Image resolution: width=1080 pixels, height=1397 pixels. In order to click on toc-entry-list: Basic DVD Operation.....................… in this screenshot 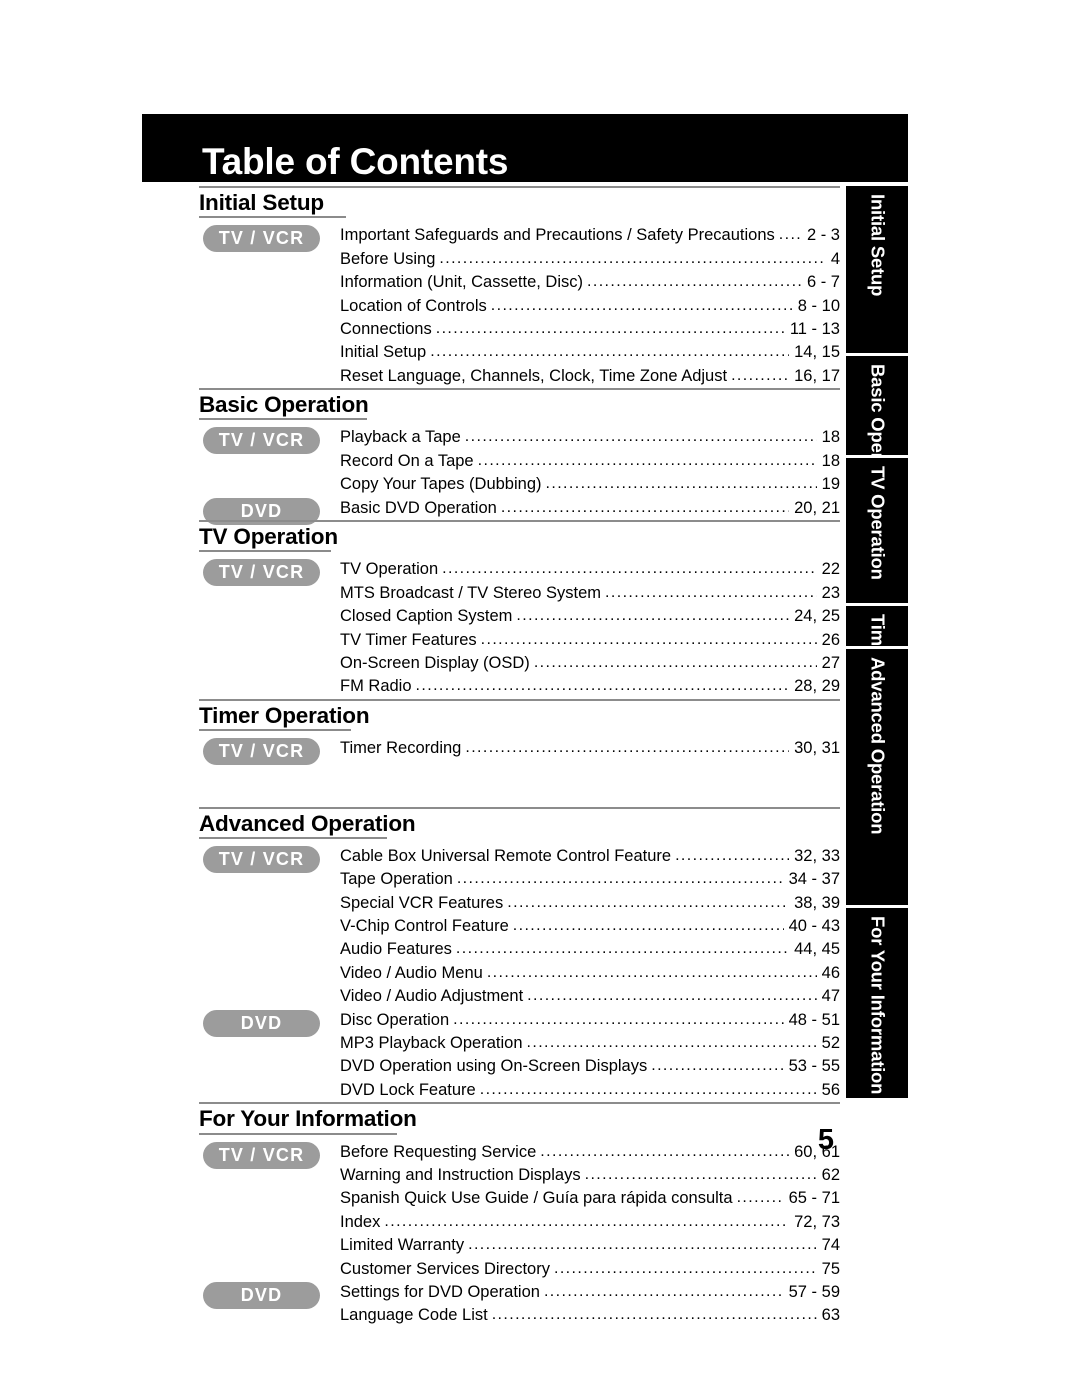, I will do `click(590, 508)`.